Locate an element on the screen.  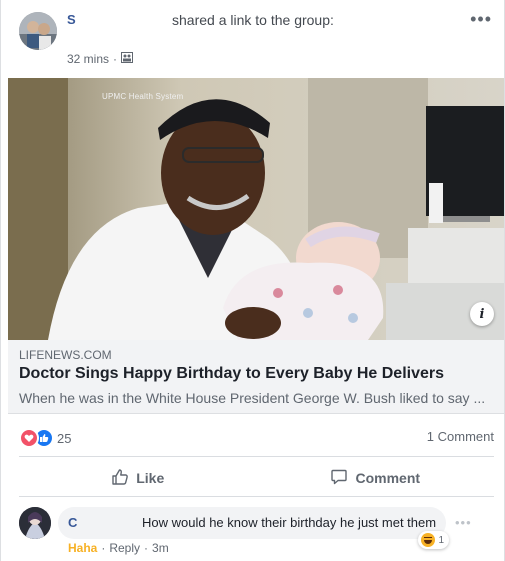
like-label: Like is located at coordinates (150, 478).